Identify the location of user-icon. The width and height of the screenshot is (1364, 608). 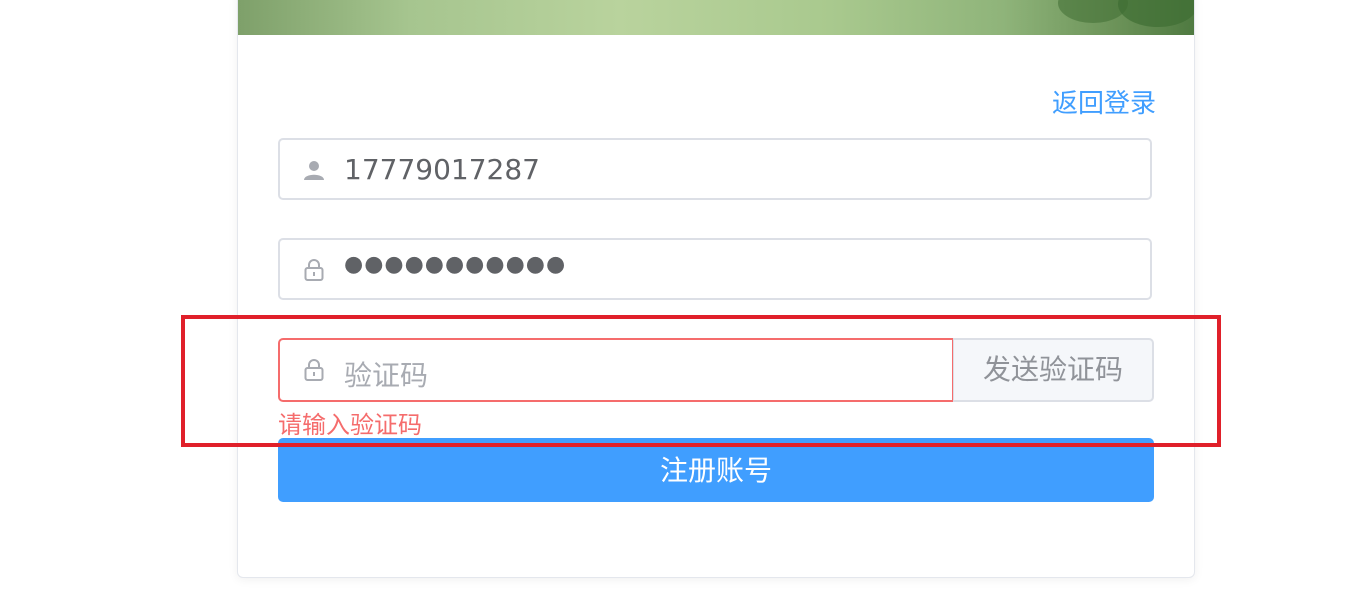
(314, 170).